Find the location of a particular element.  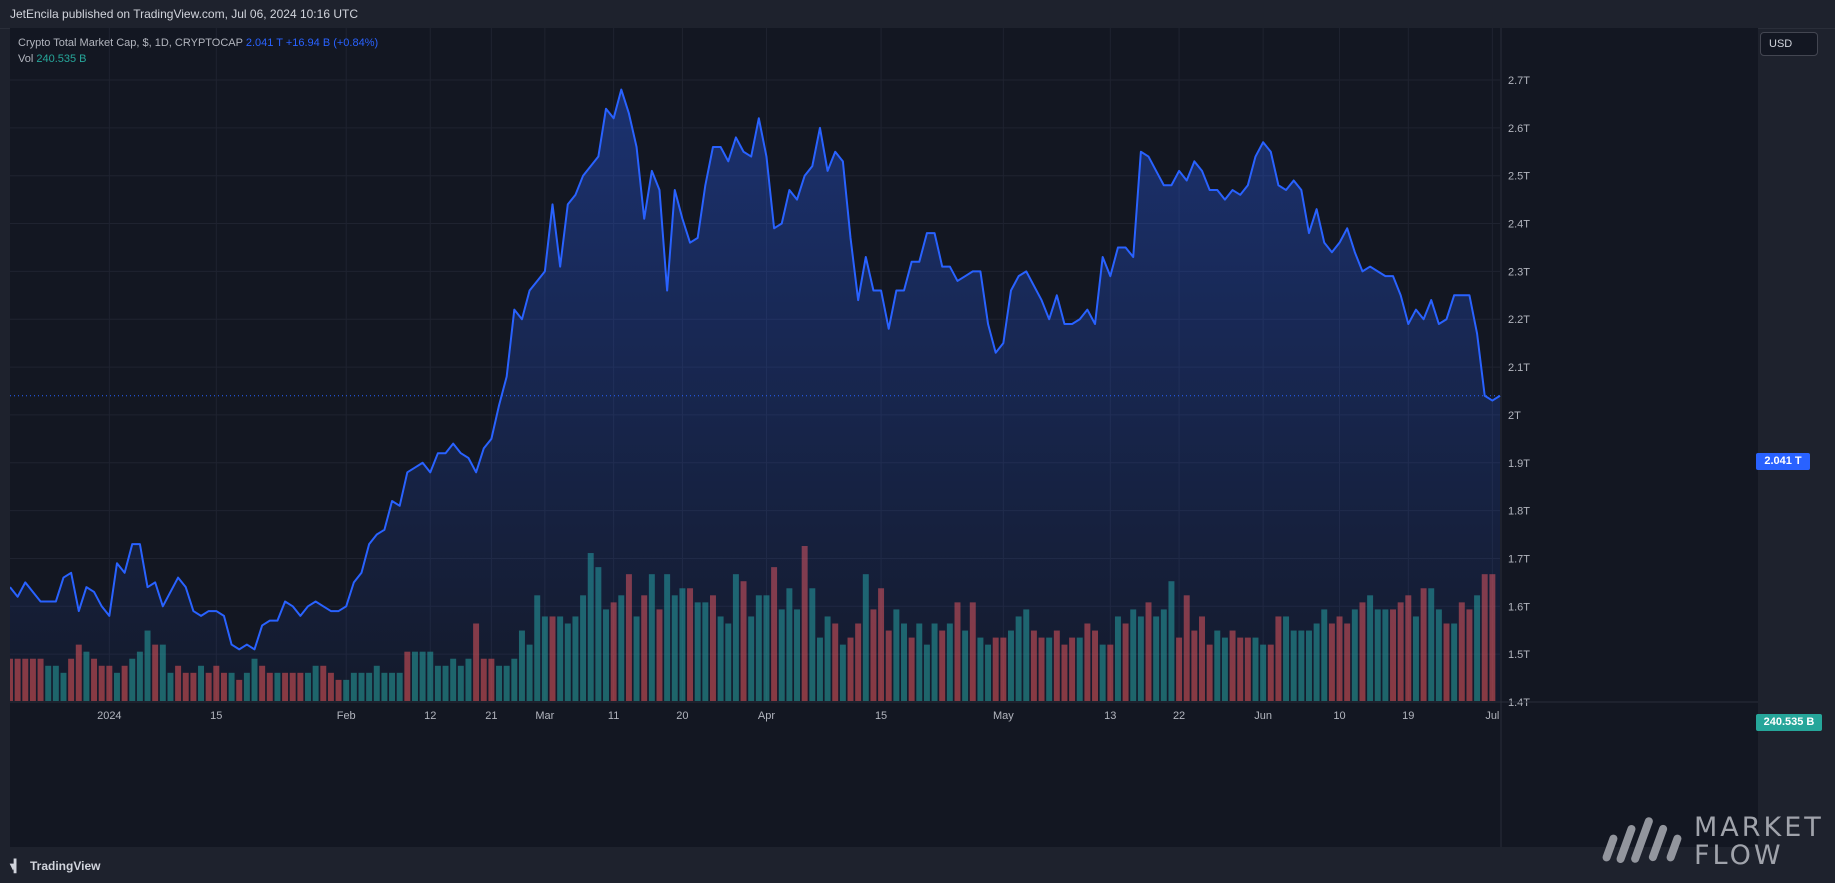

footer-bar is located at coordinates (917, 865).